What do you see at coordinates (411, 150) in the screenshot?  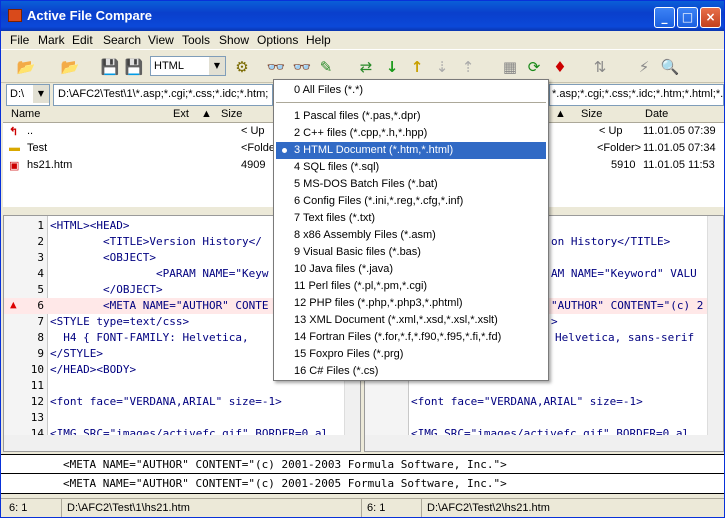 I see `menu-item-selected: 3 HTML Document (*.htm,*.html)` at bounding box center [411, 150].